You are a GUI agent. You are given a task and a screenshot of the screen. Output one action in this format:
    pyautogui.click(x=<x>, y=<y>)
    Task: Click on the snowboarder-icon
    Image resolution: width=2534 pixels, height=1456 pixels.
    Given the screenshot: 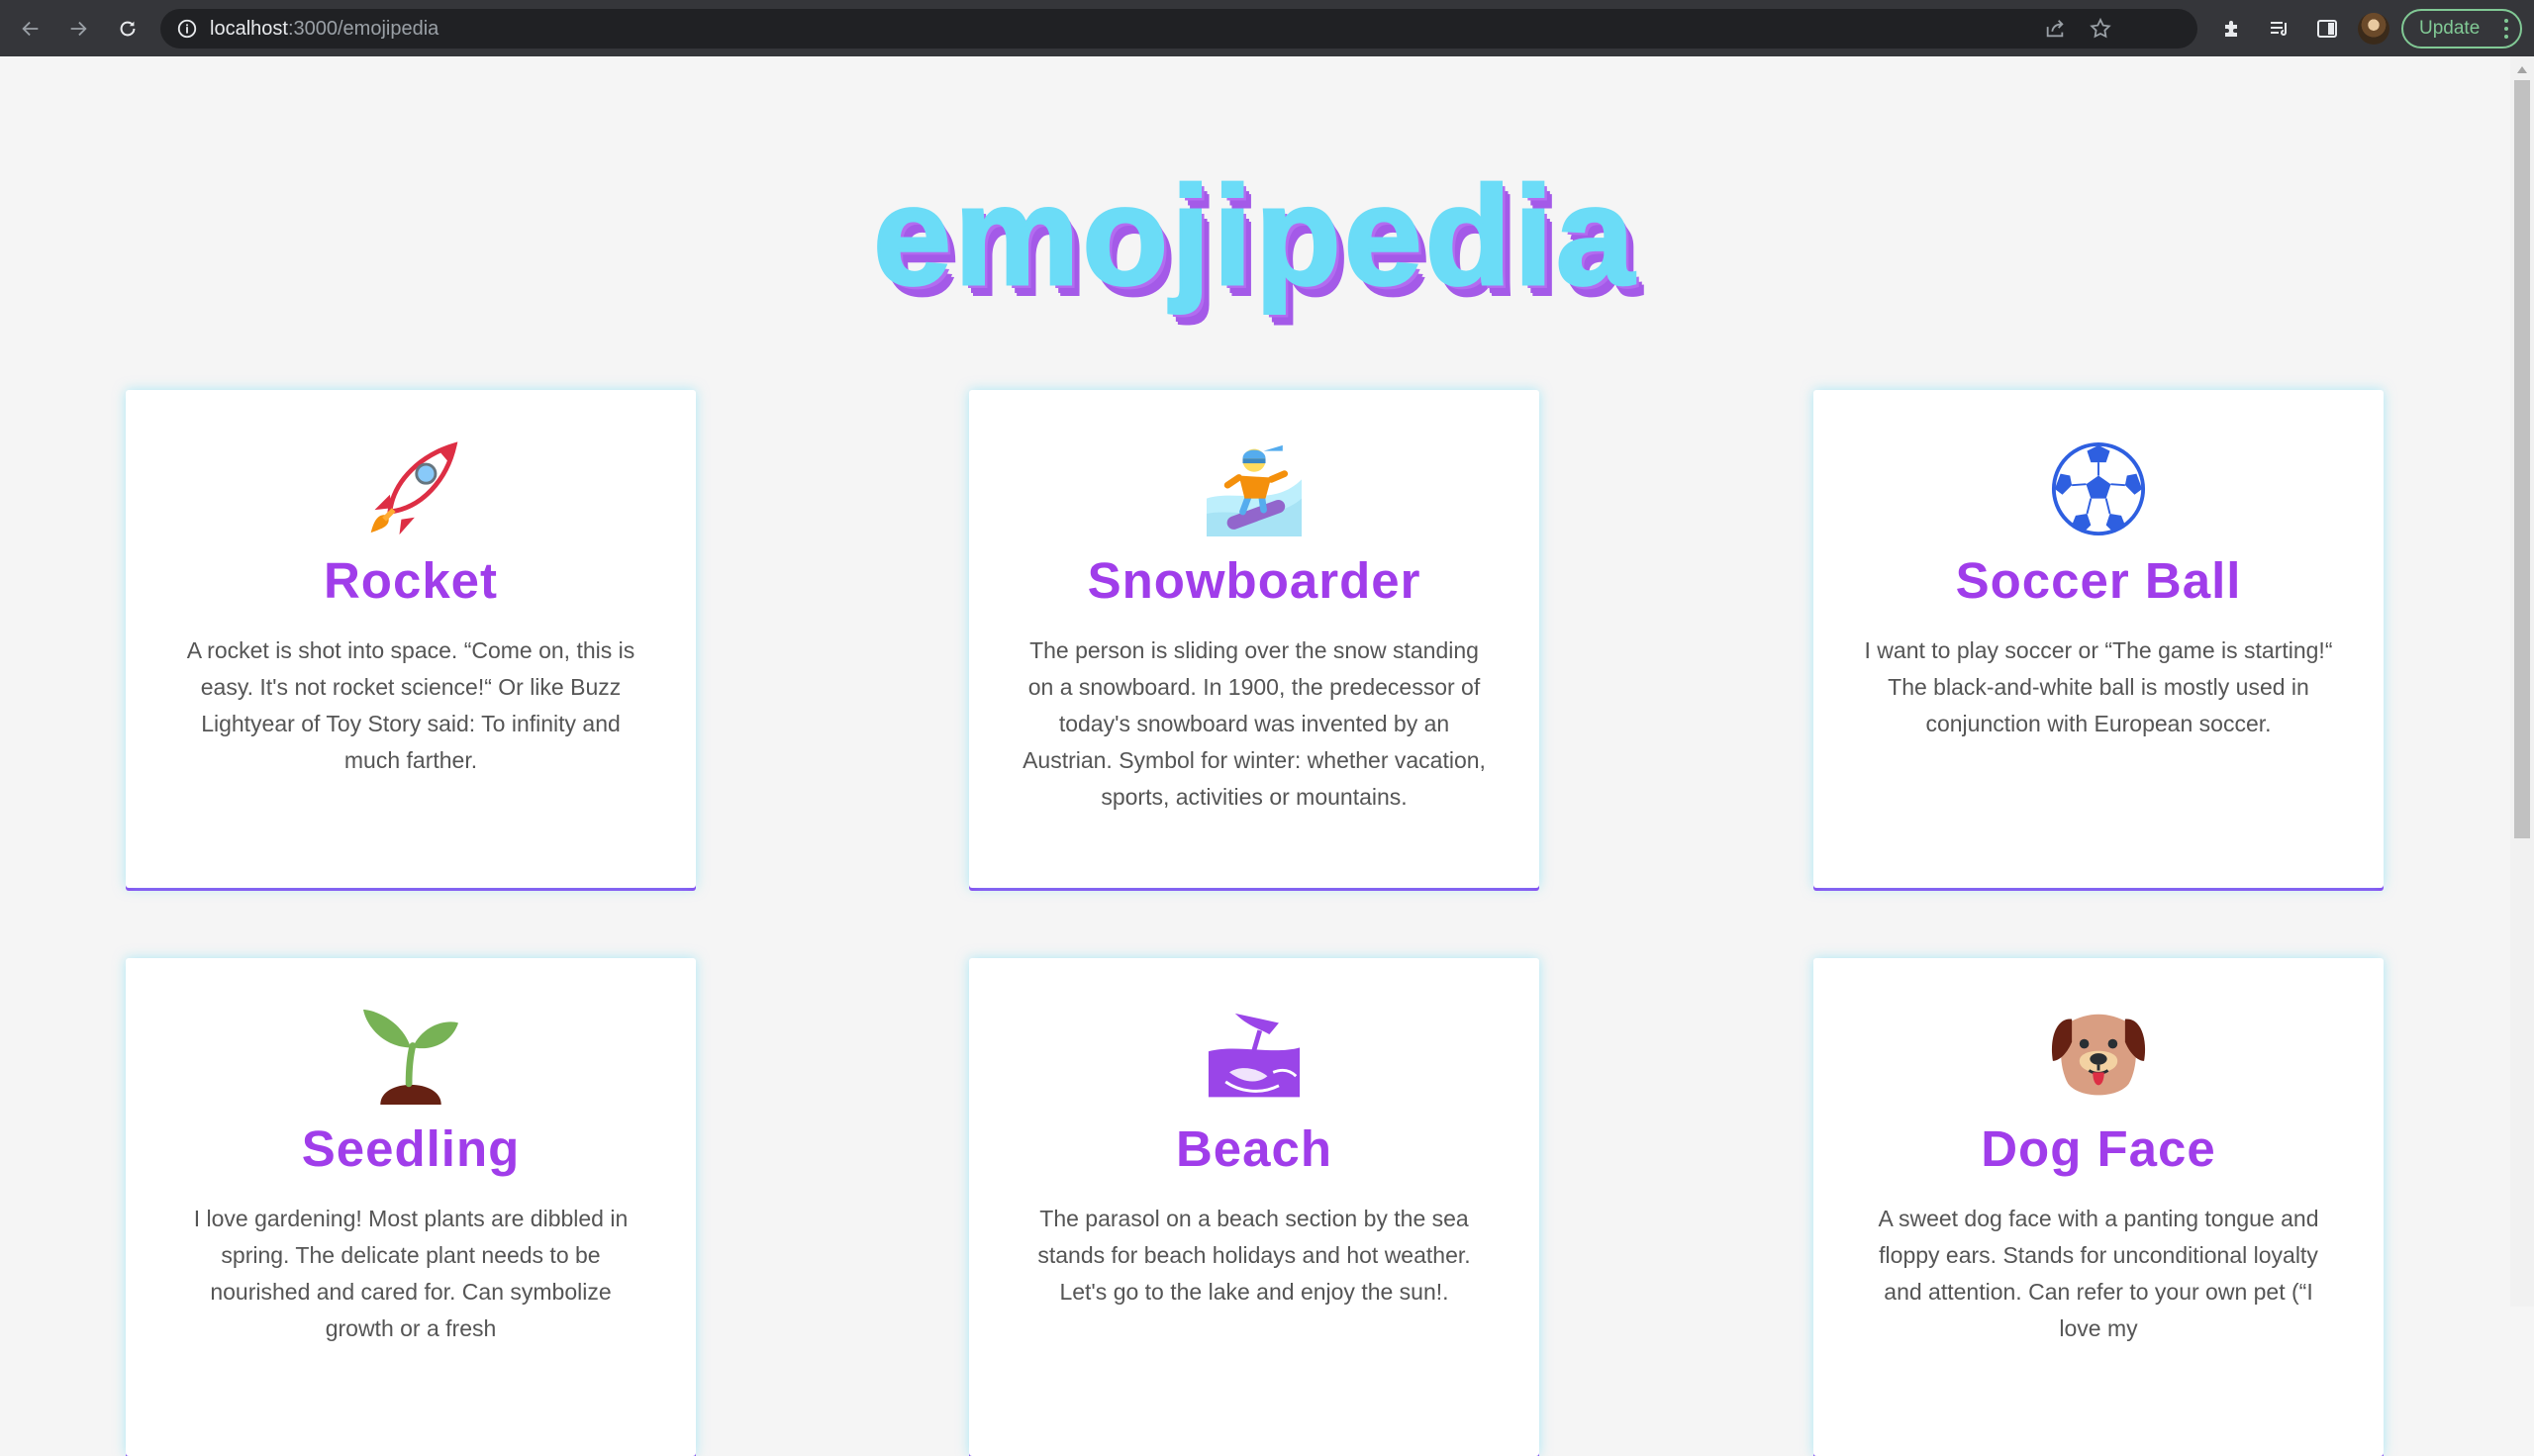 What is the action you would take?
    pyautogui.click(x=1255, y=490)
    